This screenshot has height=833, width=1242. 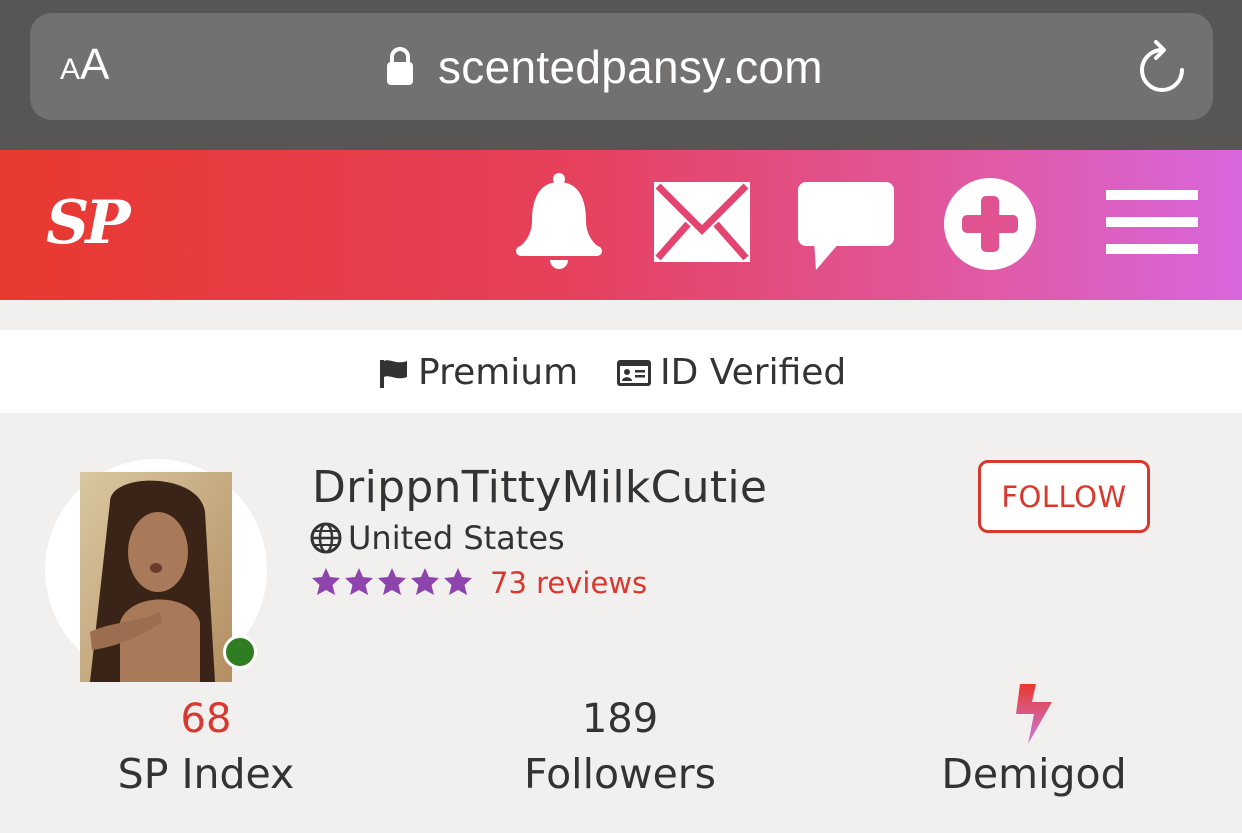 I want to click on premium-badge: Premium, so click(x=478, y=372).